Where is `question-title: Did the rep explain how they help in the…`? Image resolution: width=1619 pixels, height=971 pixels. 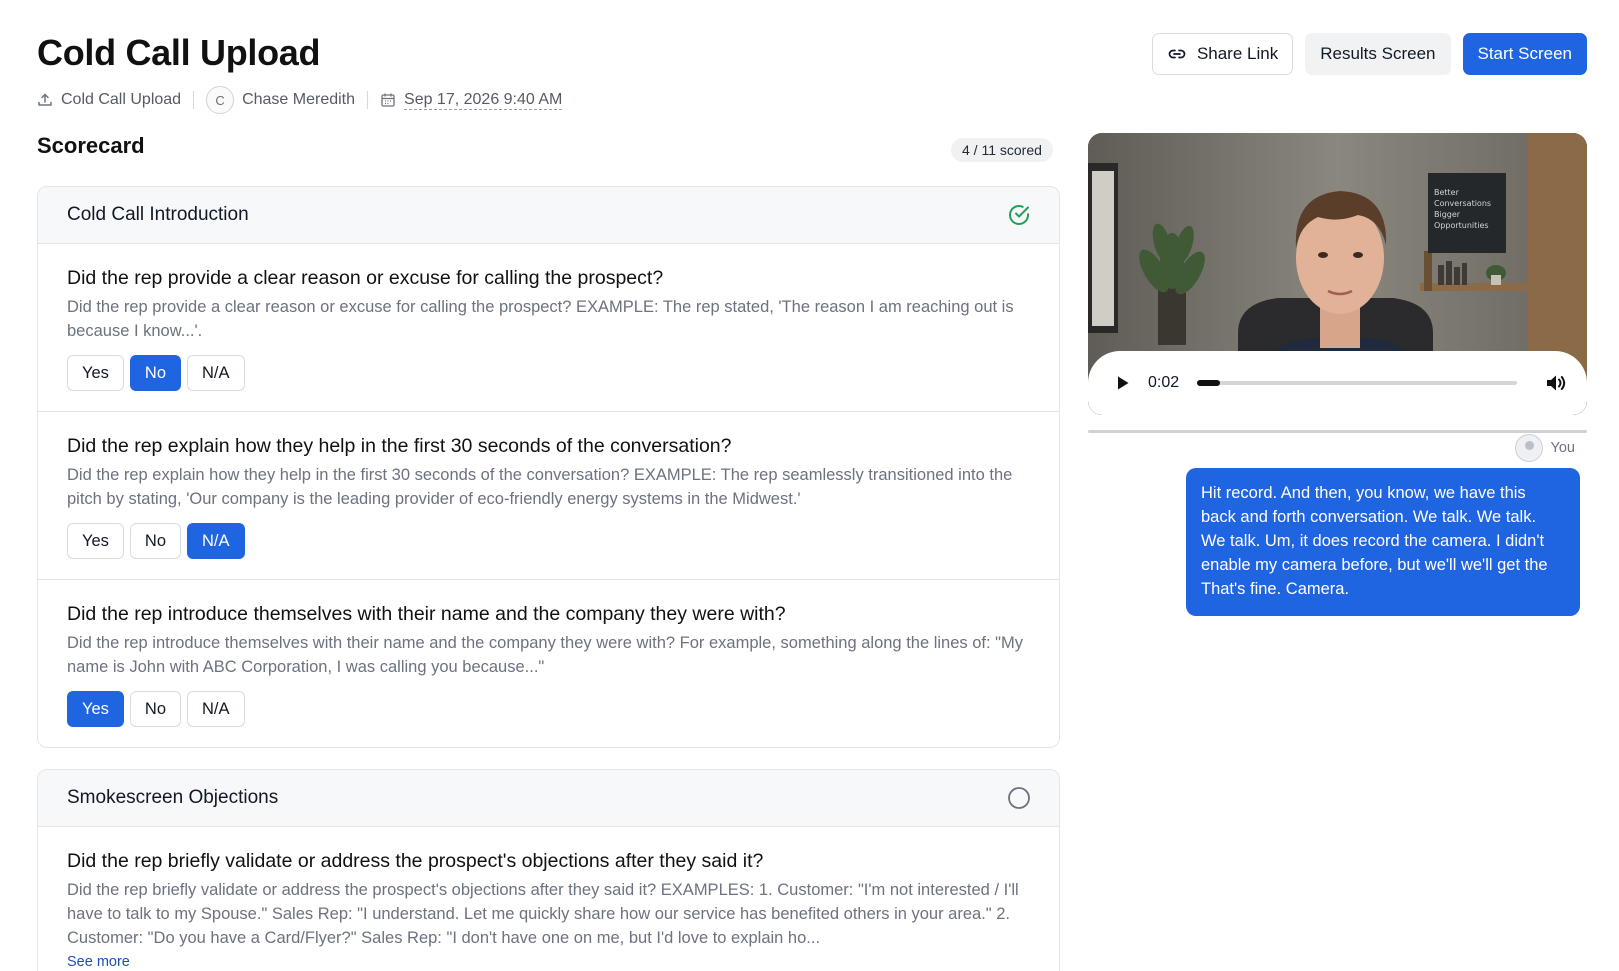 question-title: Did the rep explain how they help in the… is located at coordinates (399, 446).